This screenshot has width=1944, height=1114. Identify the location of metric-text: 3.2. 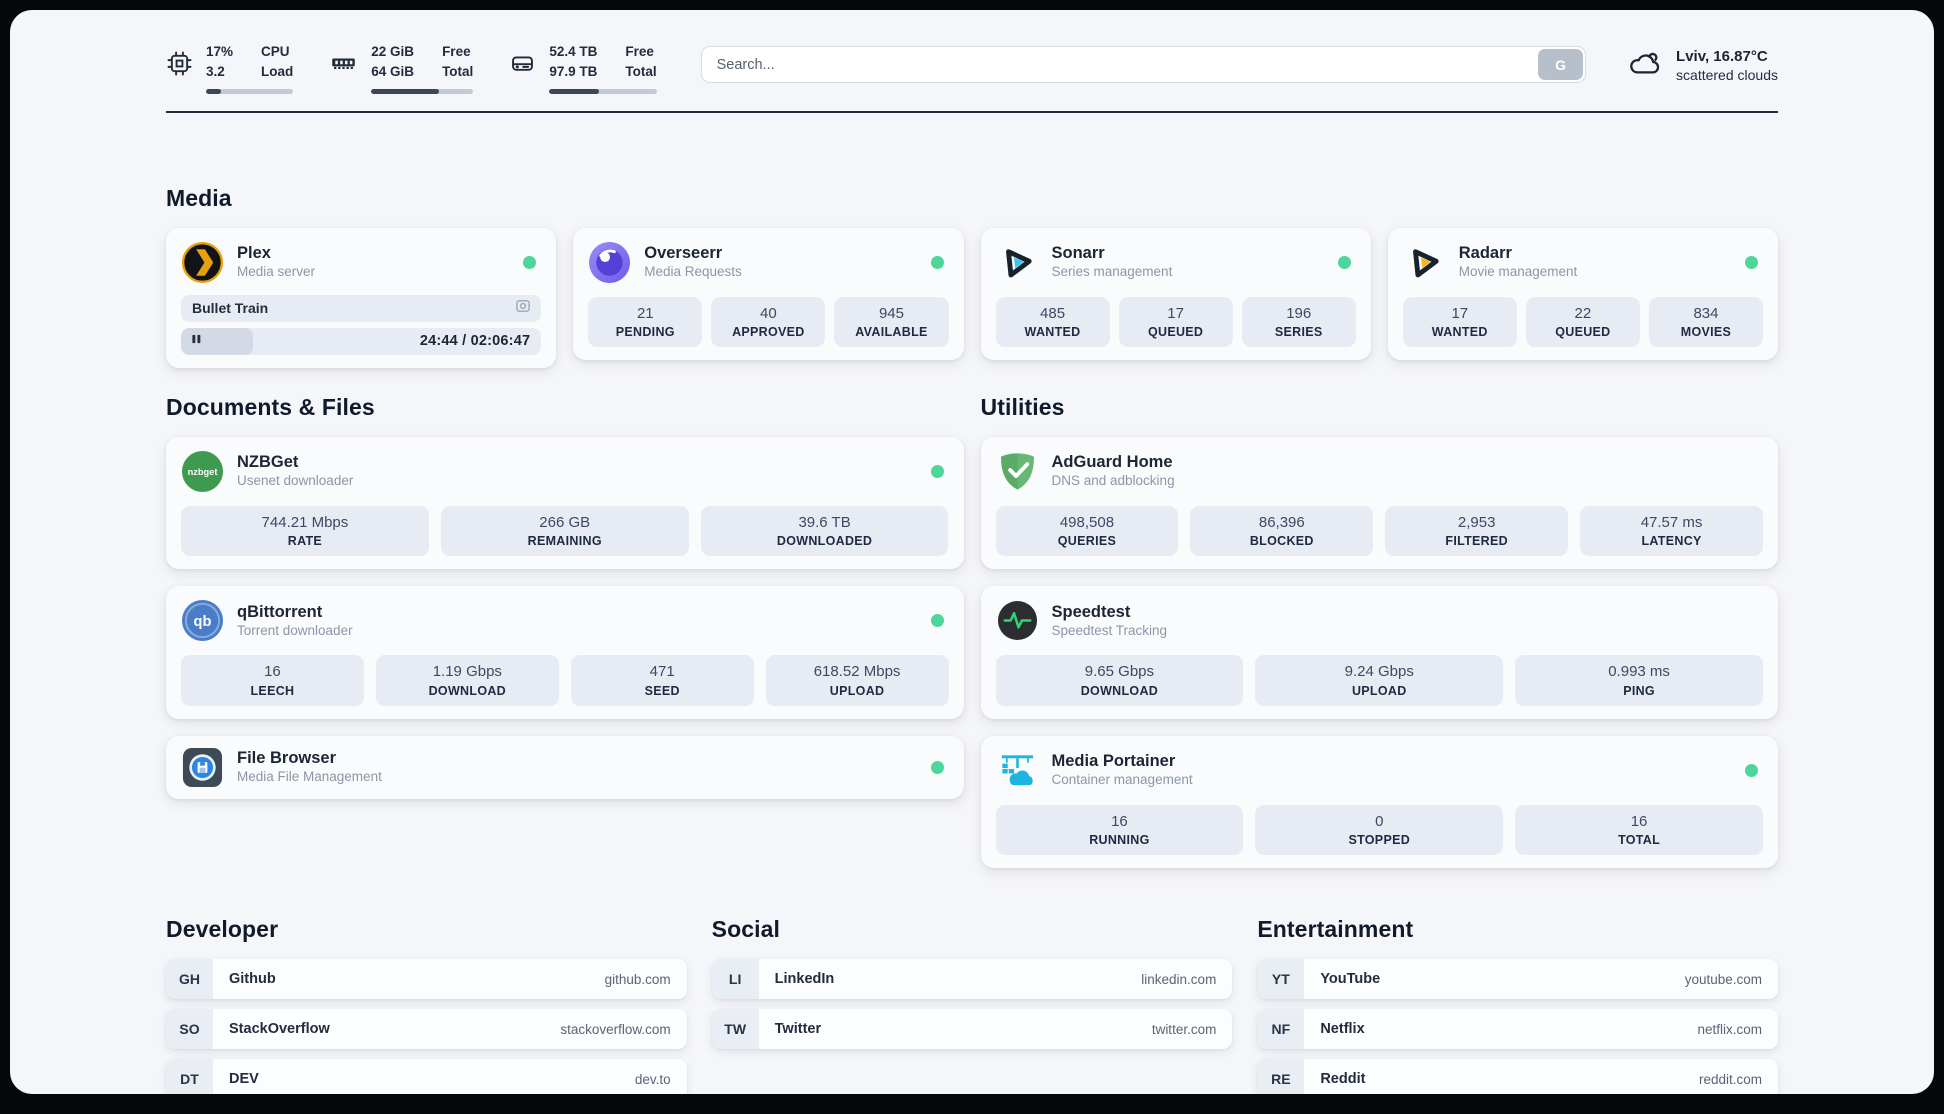
(215, 71).